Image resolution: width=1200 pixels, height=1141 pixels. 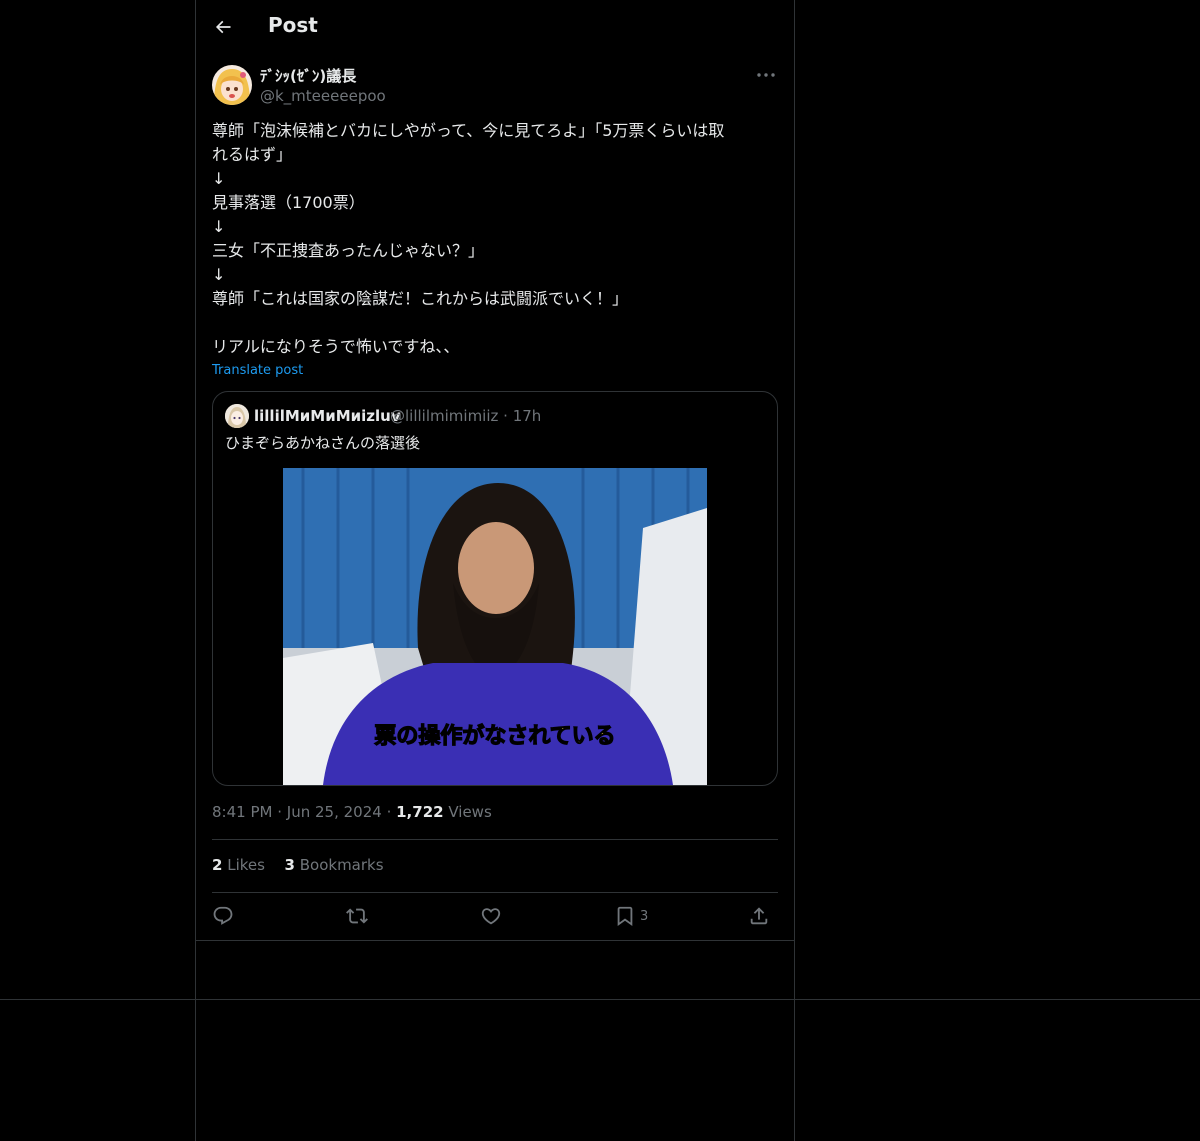 I want to click on views-label: Views, so click(x=470, y=812).